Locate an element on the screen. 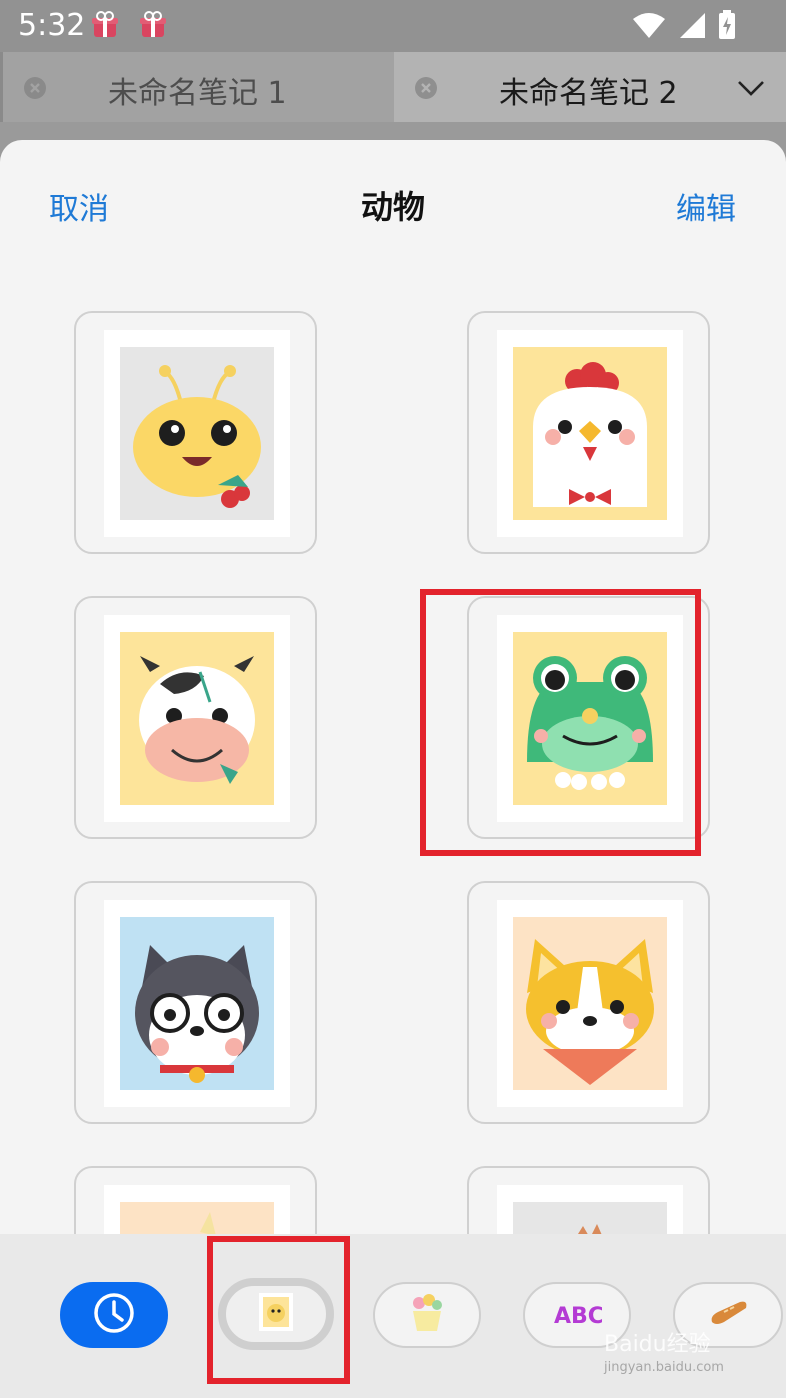  watermark-url: jingyan.baidu.com is located at coordinates (664, 1367).